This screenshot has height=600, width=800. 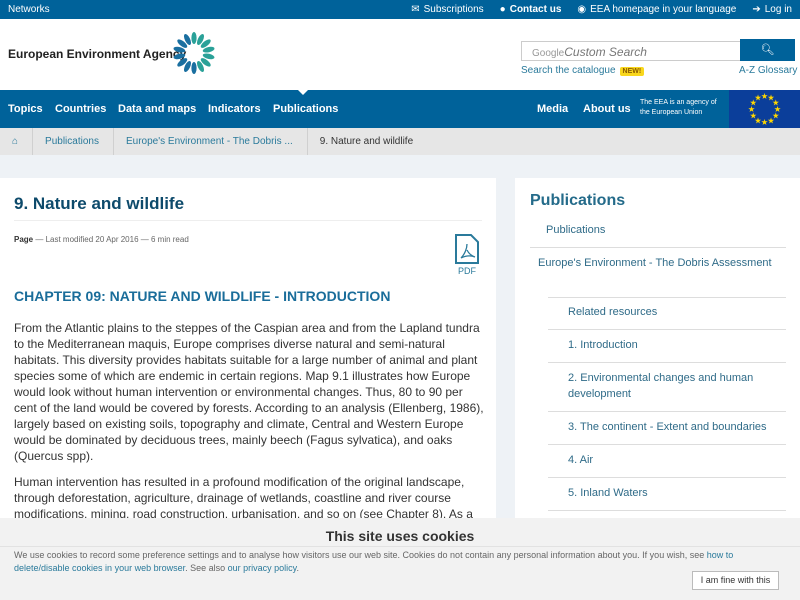 I want to click on magnifier-icon: 🔍︎, so click(x=767, y=50).